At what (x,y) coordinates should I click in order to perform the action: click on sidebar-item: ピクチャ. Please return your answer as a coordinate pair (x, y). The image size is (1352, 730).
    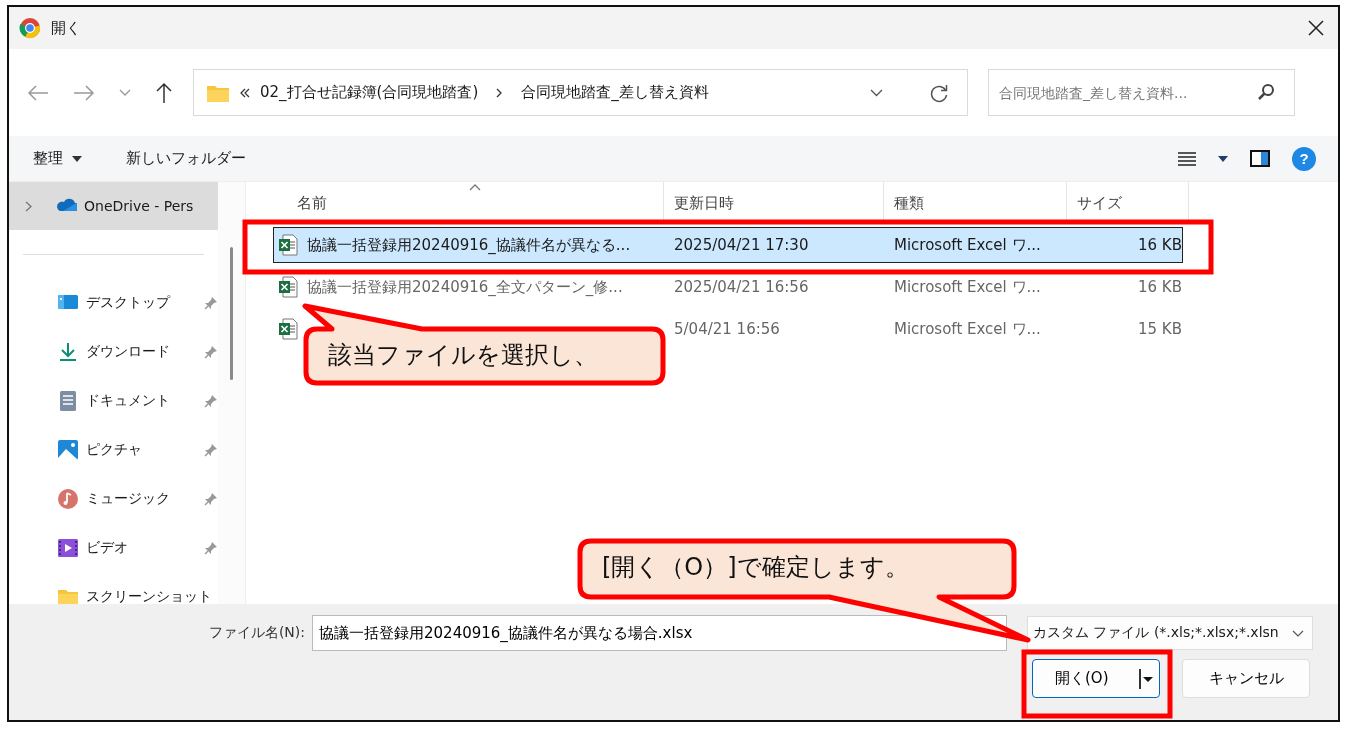
    Looking at the image, I should click on (113, 449).